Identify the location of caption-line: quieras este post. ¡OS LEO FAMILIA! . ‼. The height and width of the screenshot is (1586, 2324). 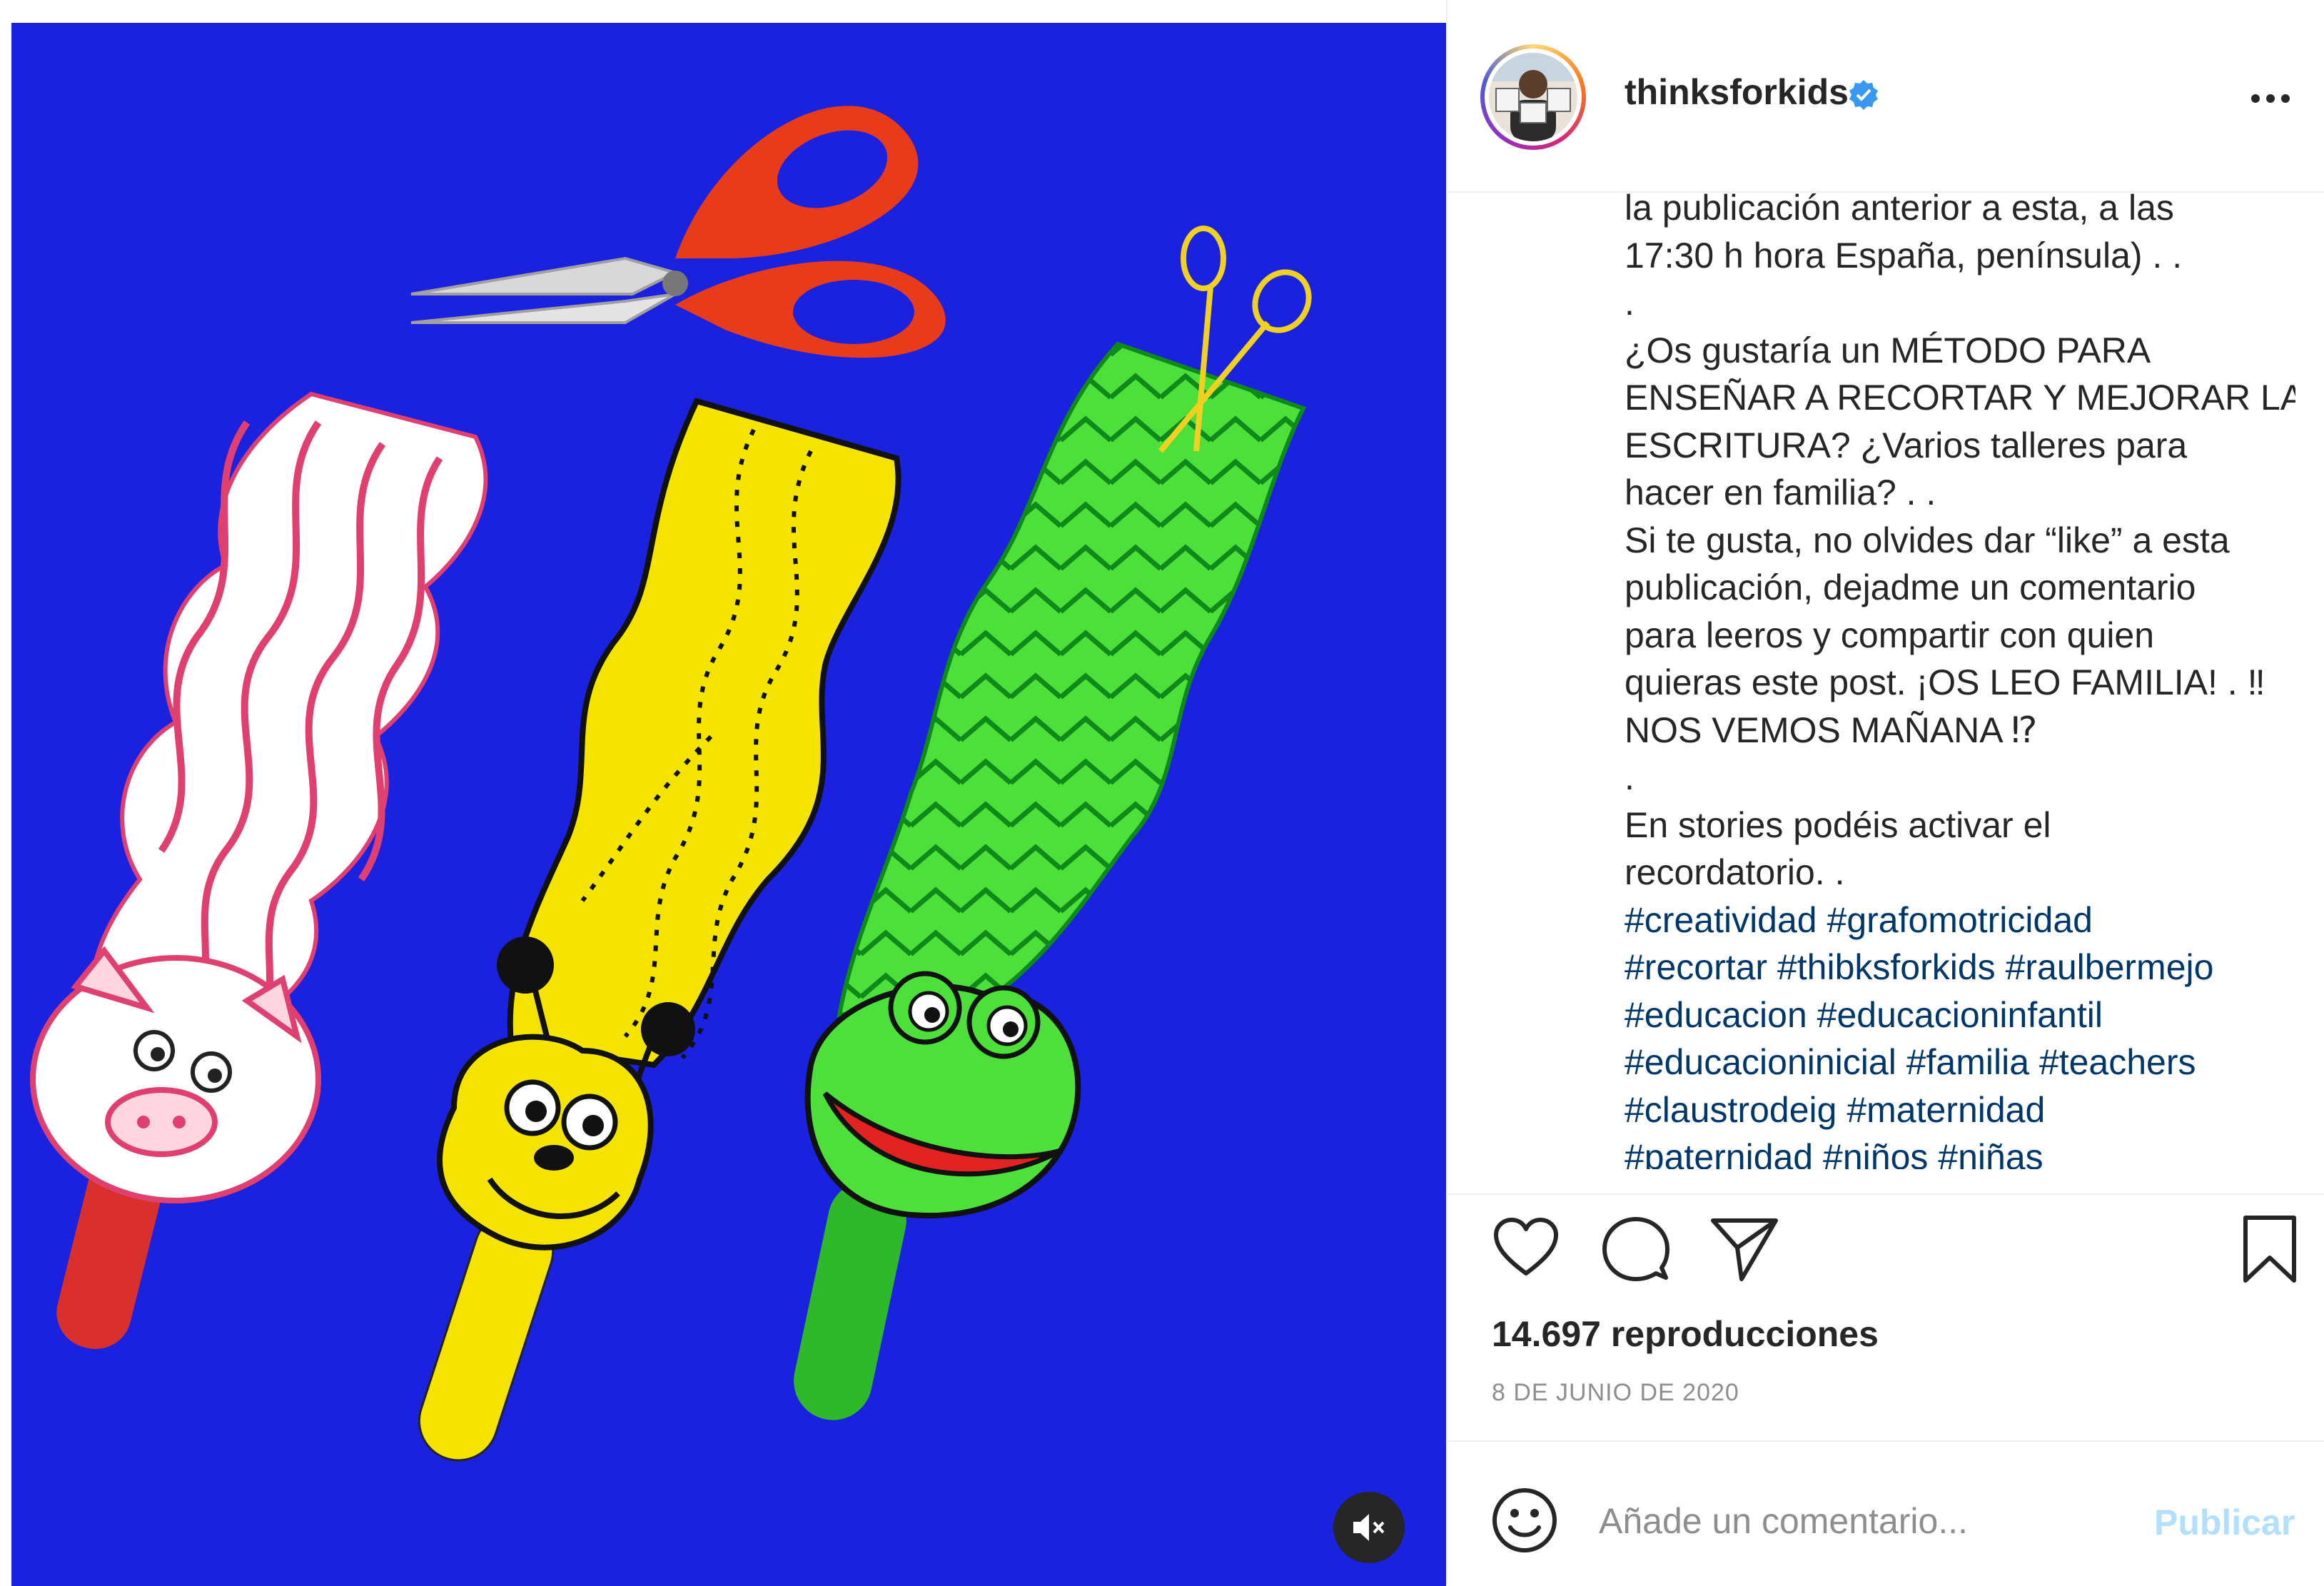
(1945, 682).